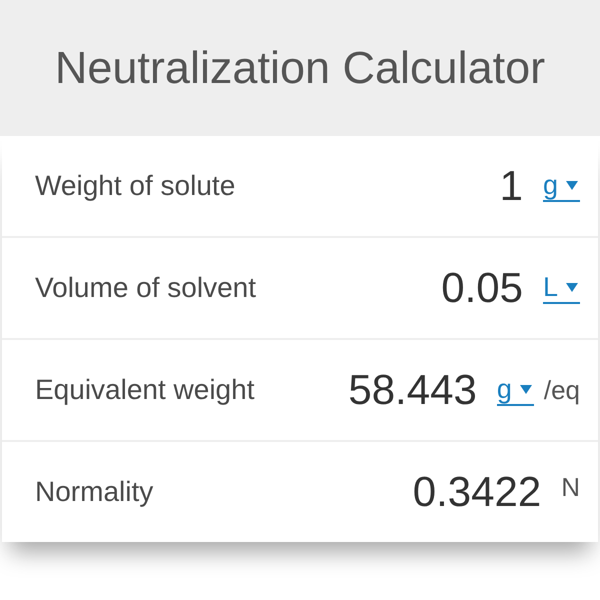  Describe the element at coordinates (511, 186) in the screenshot. I see `value-field: 1` at that location.